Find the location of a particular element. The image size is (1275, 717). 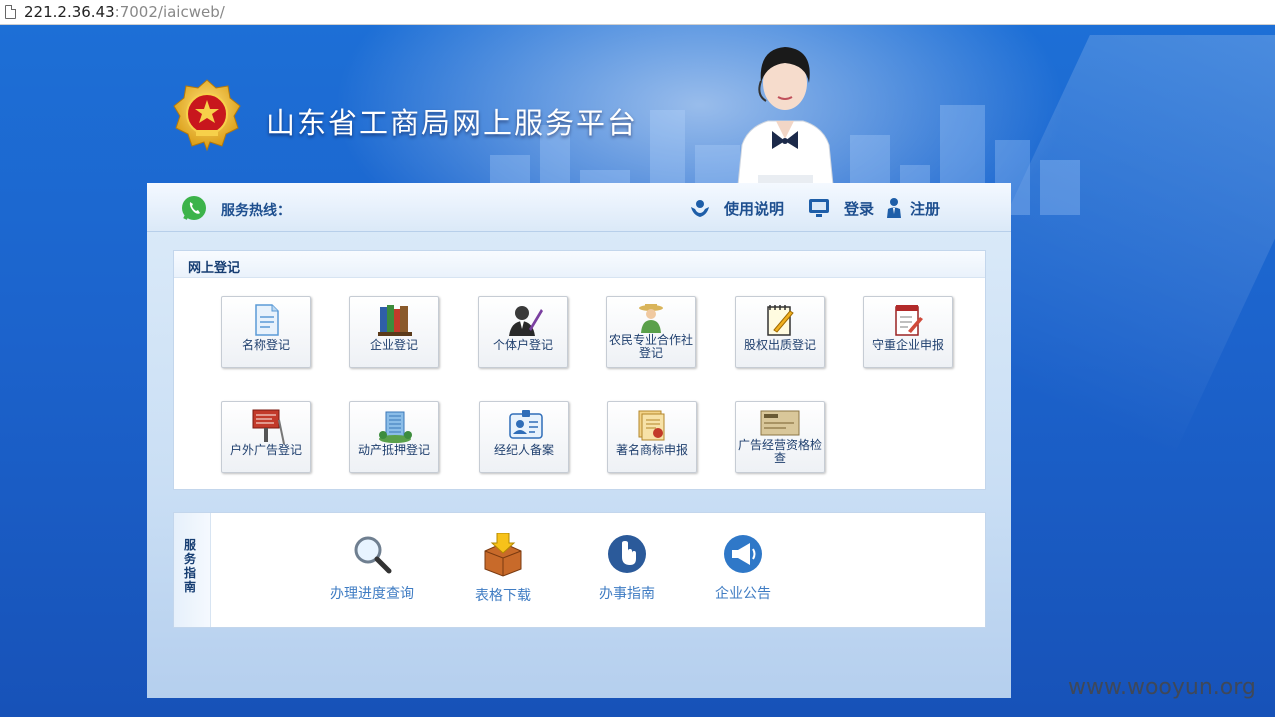

login-link: 登录 is located at coordinates (859, 208).